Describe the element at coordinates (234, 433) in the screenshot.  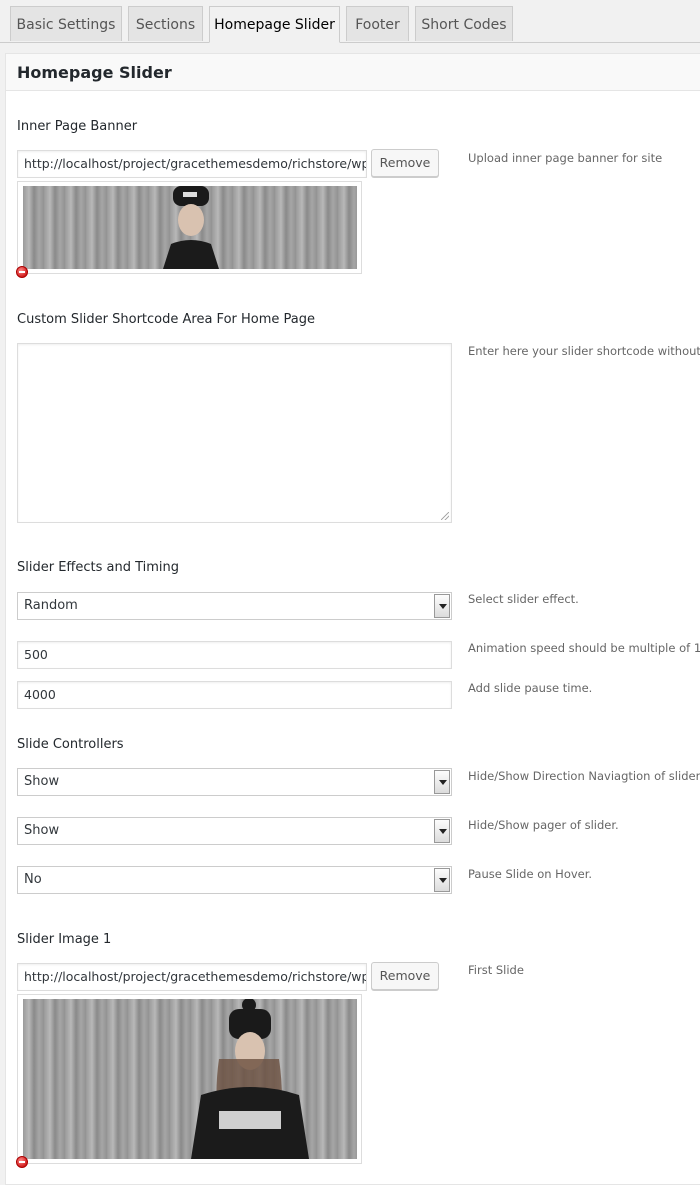
I see `shortcode-textarea` at that location.